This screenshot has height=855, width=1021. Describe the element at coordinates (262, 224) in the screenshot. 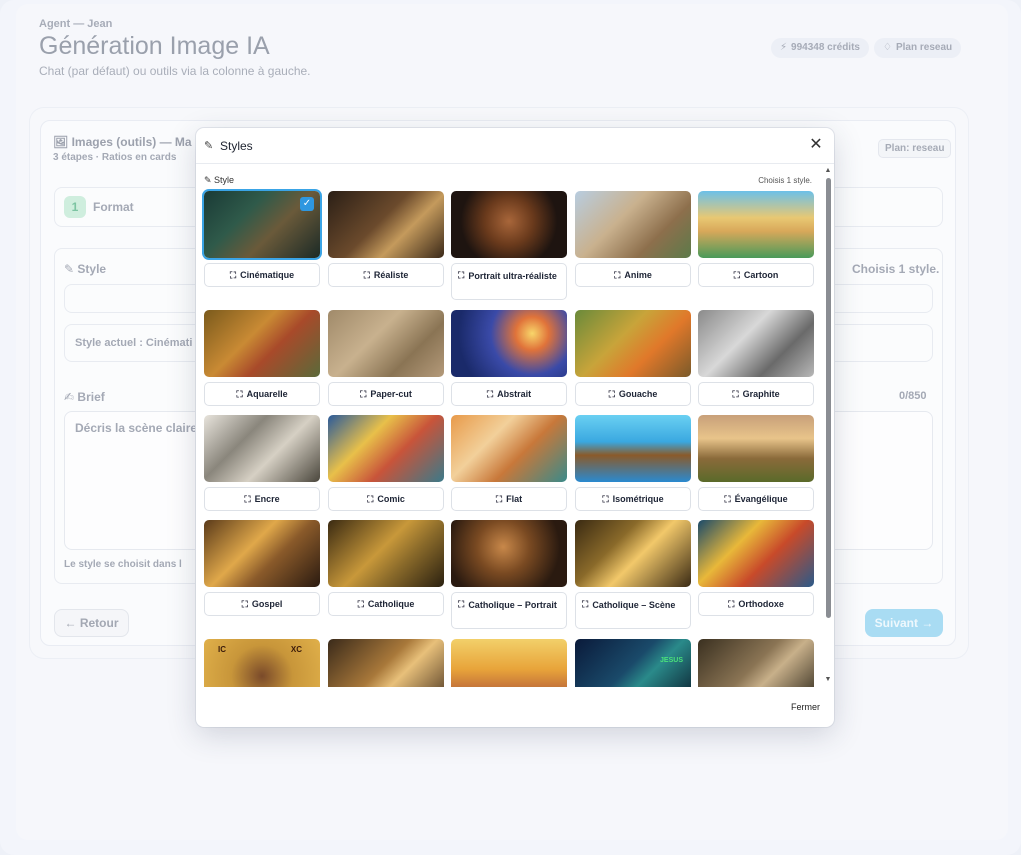

I see `style-thumbnail: ✓` at that location.